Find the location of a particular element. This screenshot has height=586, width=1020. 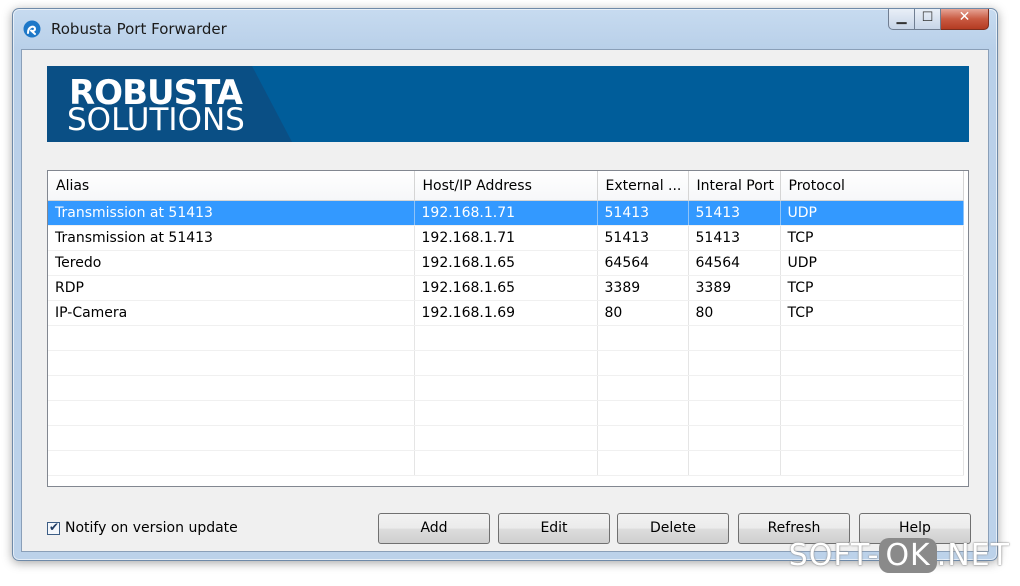

cell-internal-port: 64564 is located at coordinates (734, 263).